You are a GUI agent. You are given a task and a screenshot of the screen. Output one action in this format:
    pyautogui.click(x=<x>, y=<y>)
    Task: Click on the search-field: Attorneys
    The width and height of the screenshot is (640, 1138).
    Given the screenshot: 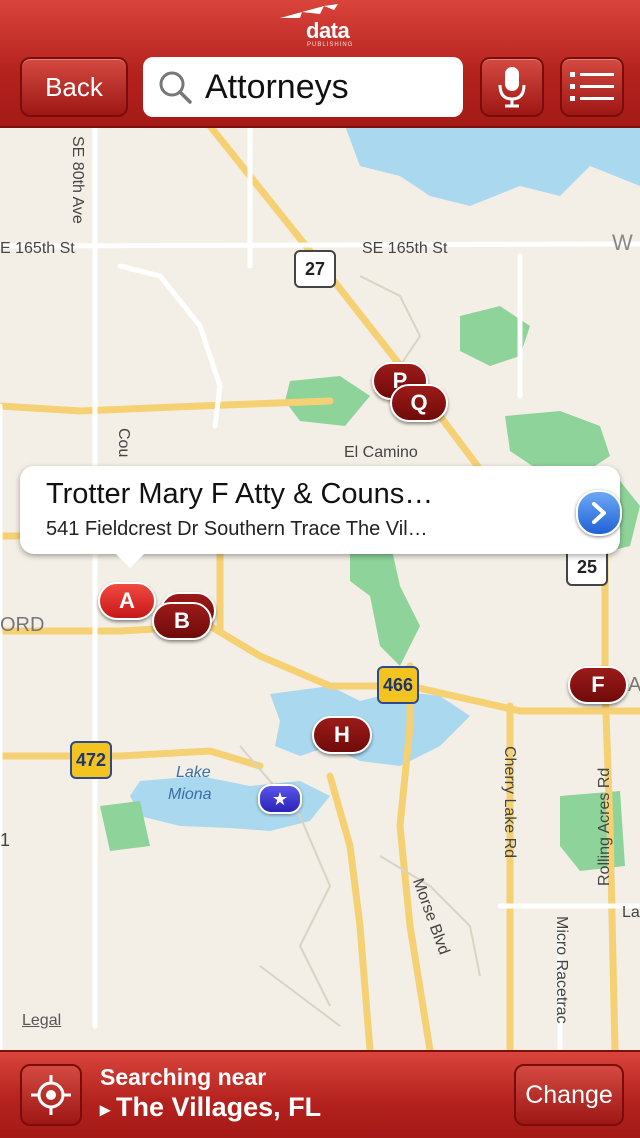 What is the action you would take?
    pyautogui.click(x=303, y=87)
    